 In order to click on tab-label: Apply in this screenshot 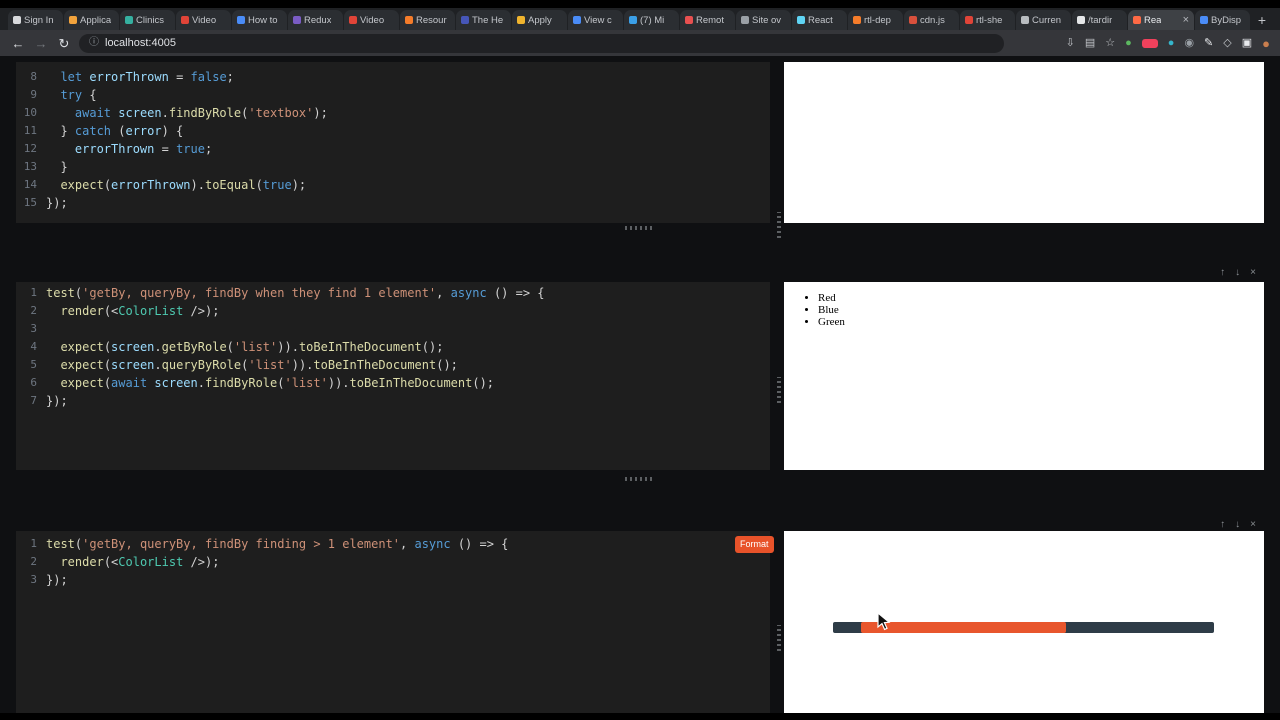, I will do `click(540, 20)`.